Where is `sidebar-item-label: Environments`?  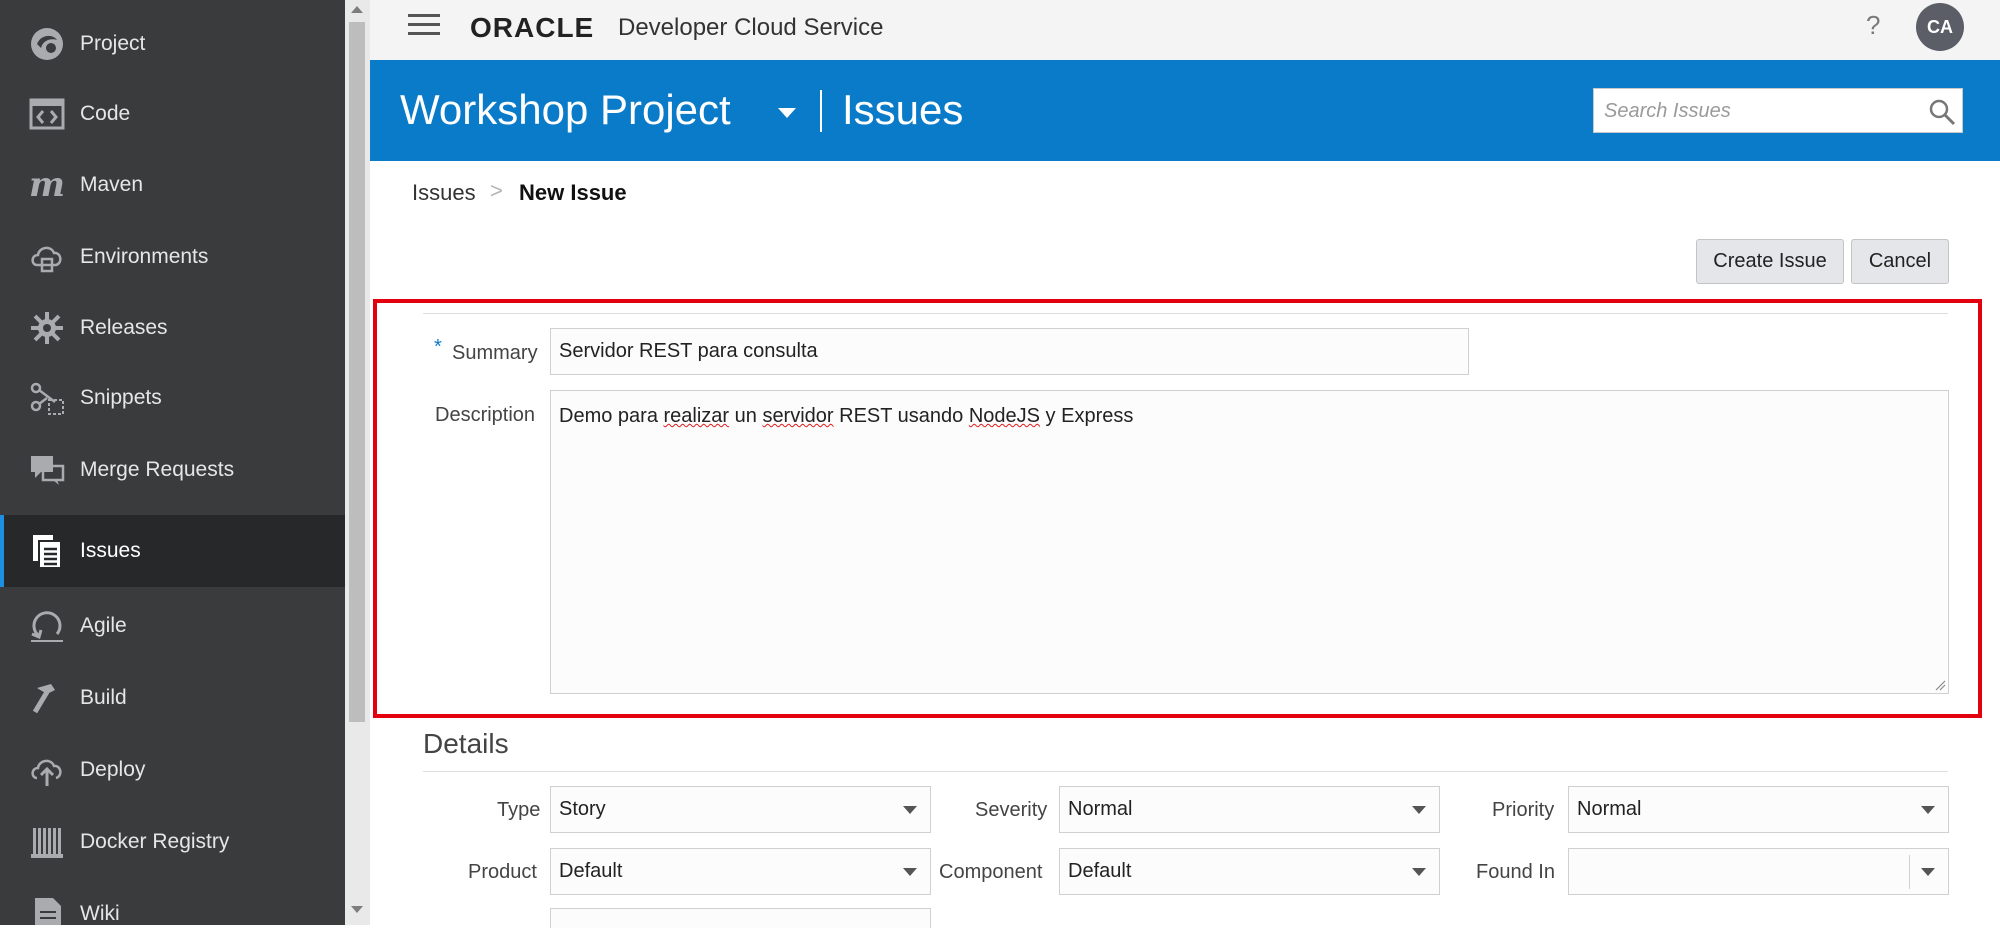 sidebar-item-label: Environments is located at coordinates (144, 256).